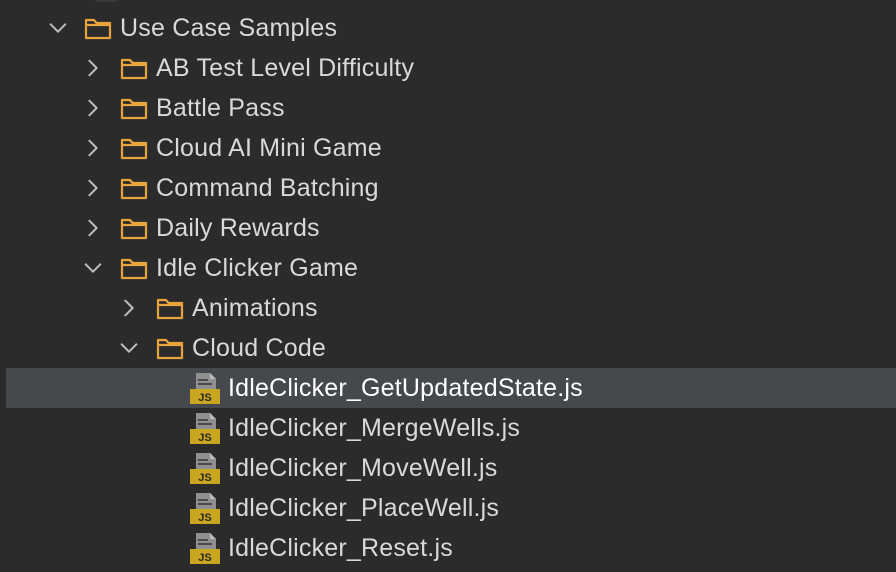  What do you see at coordinates (448, 188) in the screenshot?
I see `tree-node-command-batching: Command Batching` at bounding box center [448, 188].